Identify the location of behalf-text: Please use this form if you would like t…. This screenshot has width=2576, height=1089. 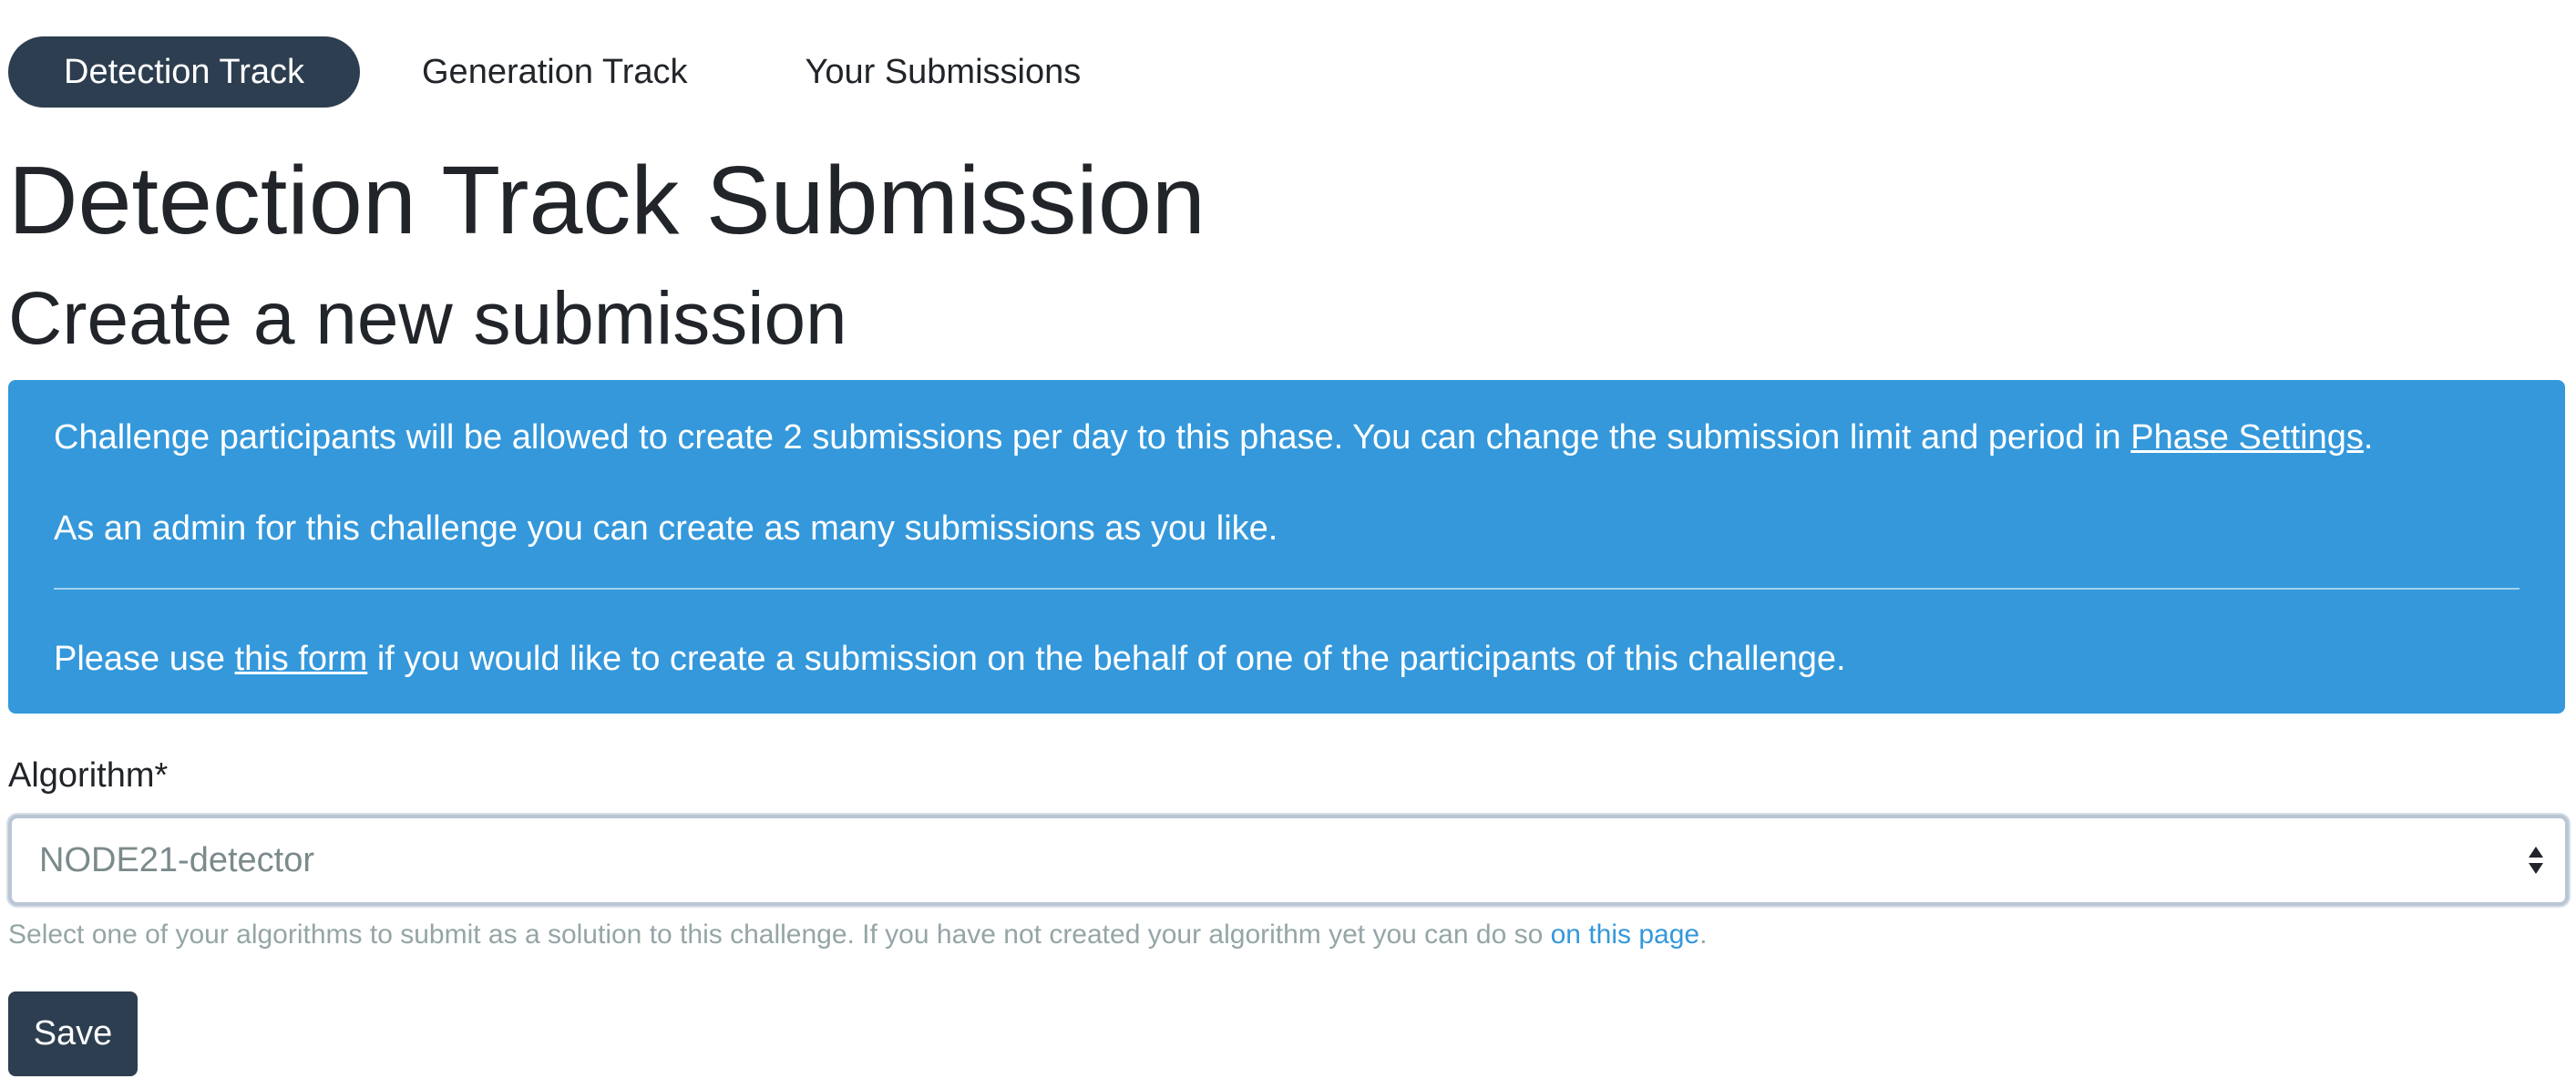
(950, 659).